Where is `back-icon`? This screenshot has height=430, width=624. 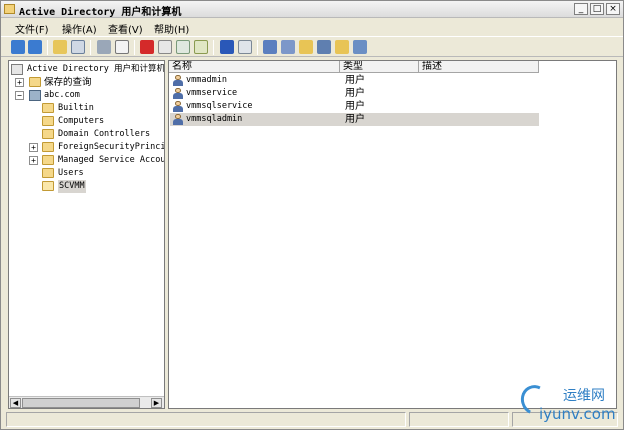
back-icon is located at coordinates (18, 47).